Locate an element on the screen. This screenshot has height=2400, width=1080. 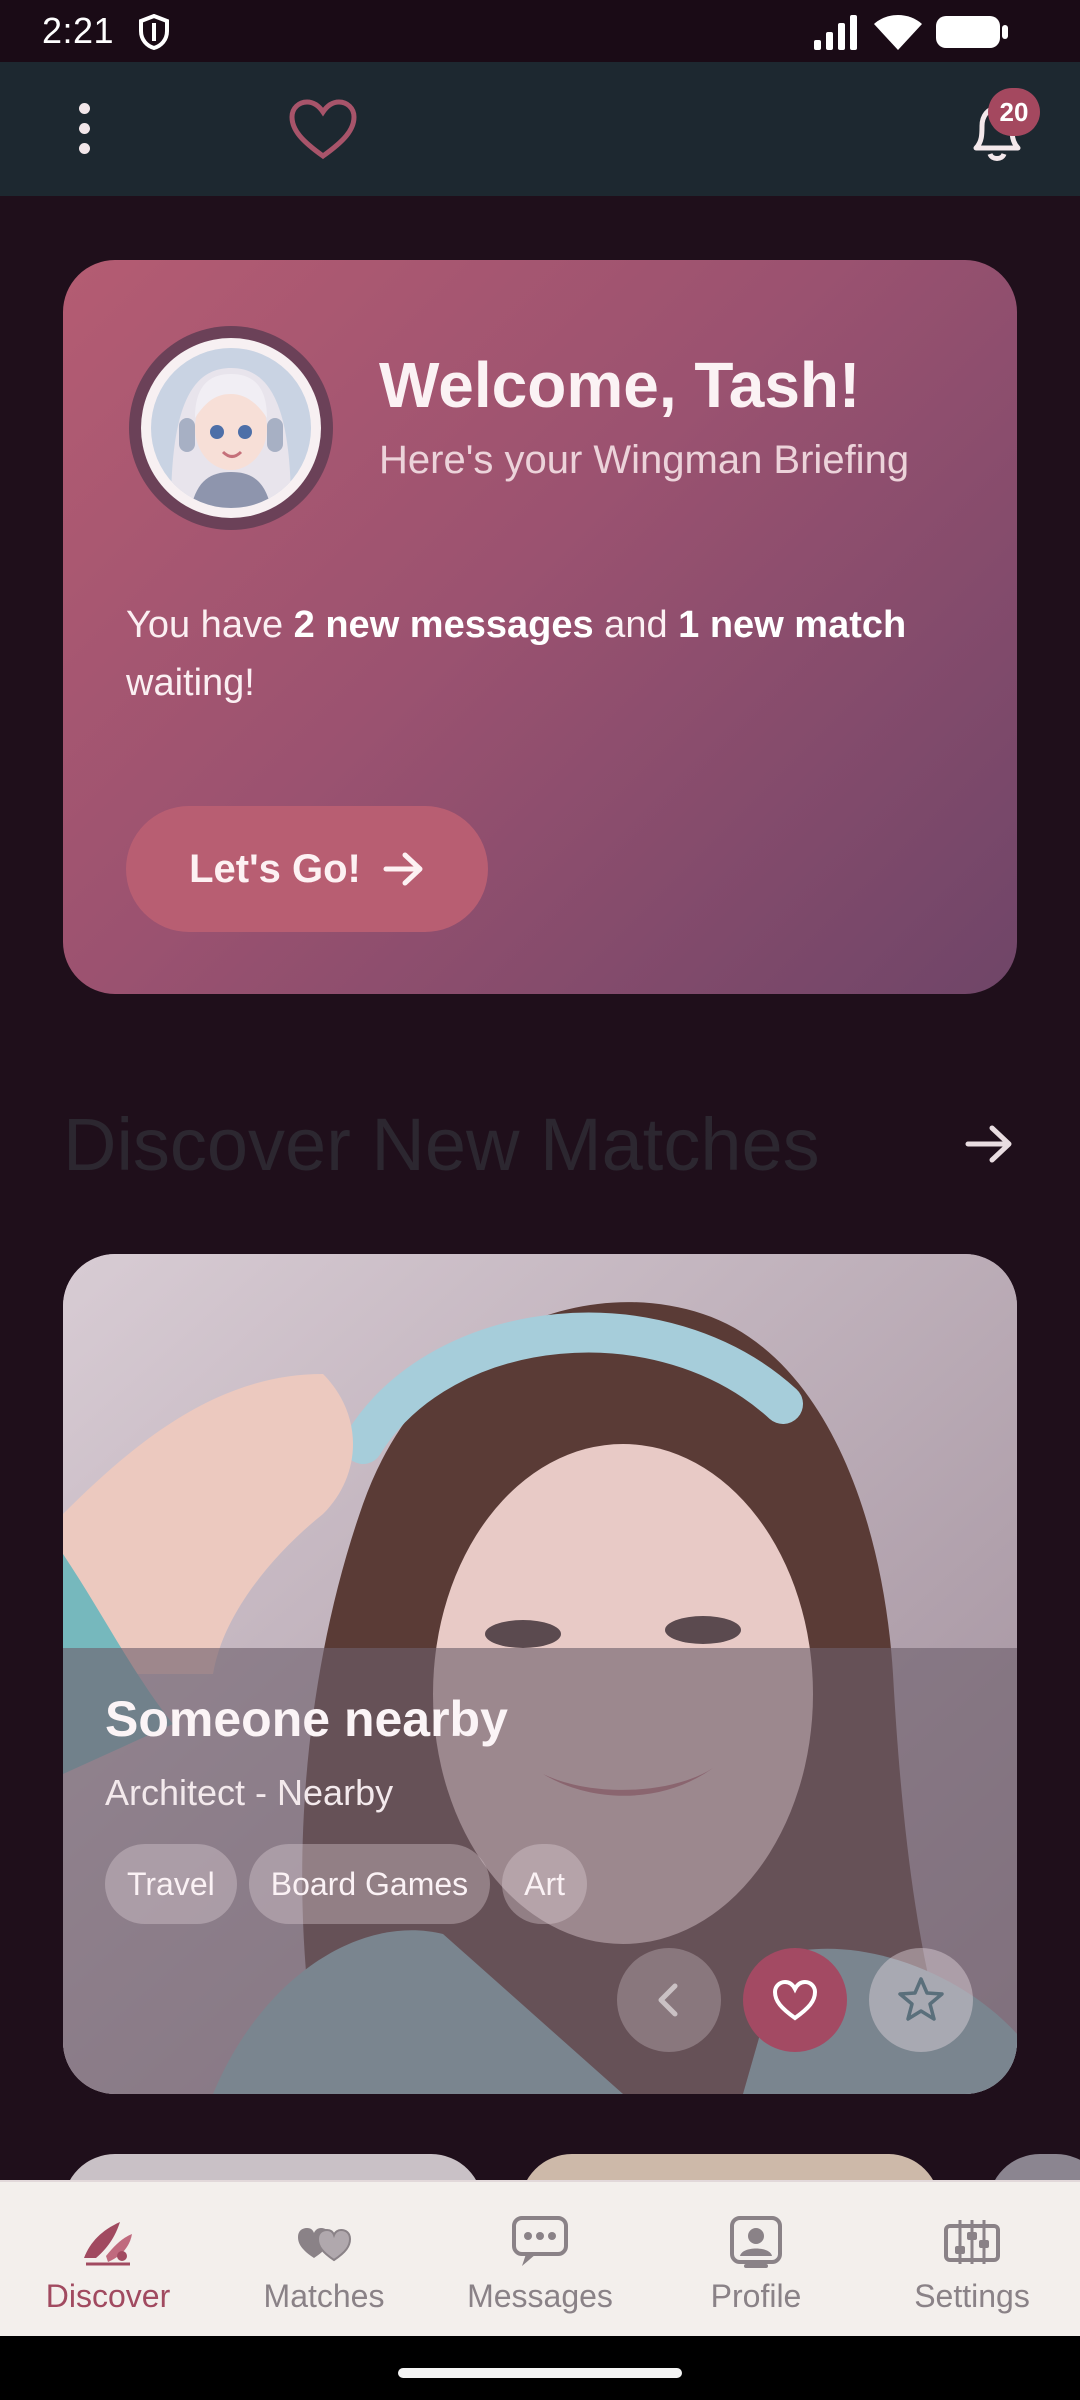
interest-tag: Board Games is located at coordinates (369, 1884).